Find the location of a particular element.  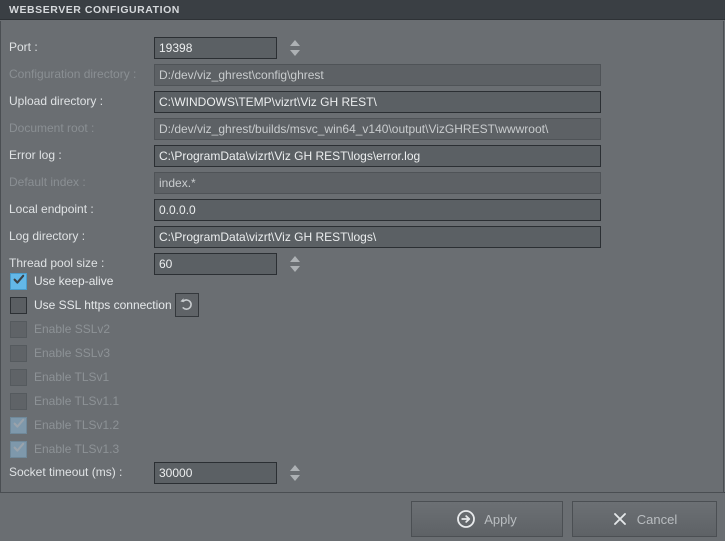

cancel-button-label: Cancel is located at coordinates (657, 519).